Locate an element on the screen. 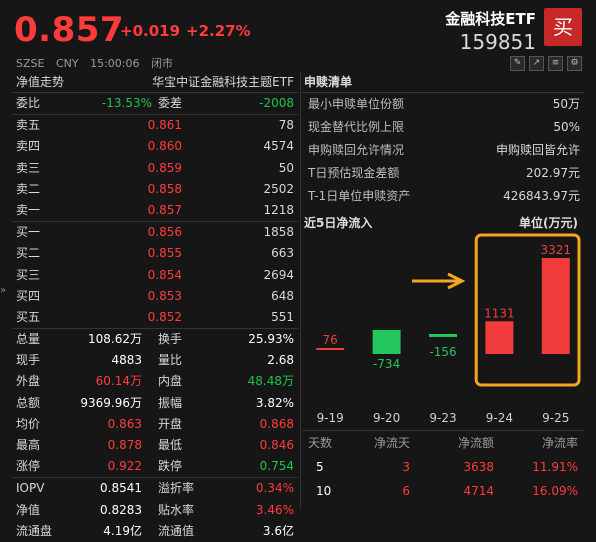  bid-row: 买三 0.854 2694 is located at coordinates (155, 275).